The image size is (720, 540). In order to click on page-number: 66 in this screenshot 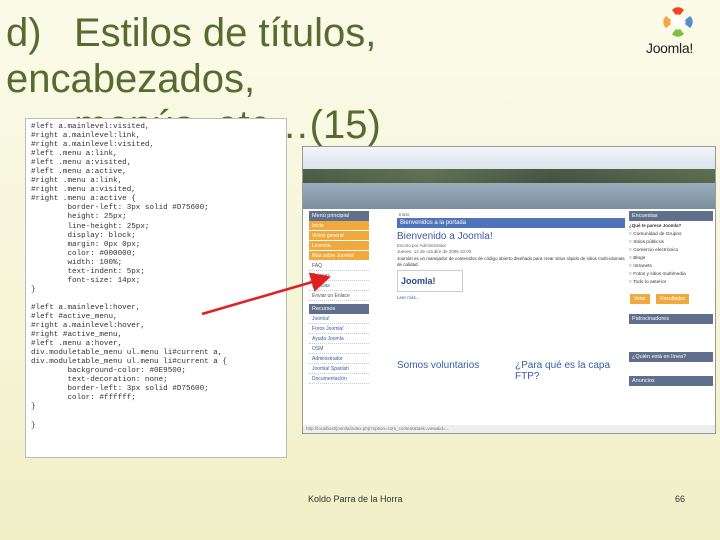, I will do `click(680, 499)`.